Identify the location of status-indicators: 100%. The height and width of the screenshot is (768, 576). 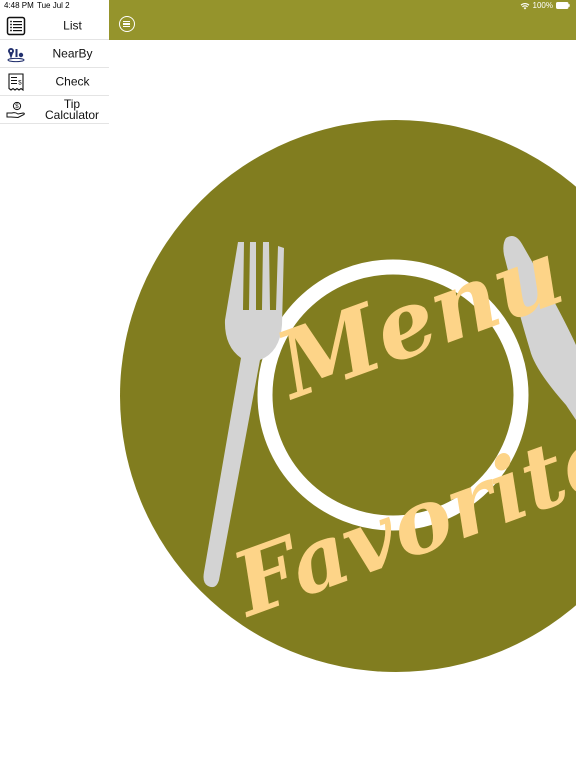
(545, 5).